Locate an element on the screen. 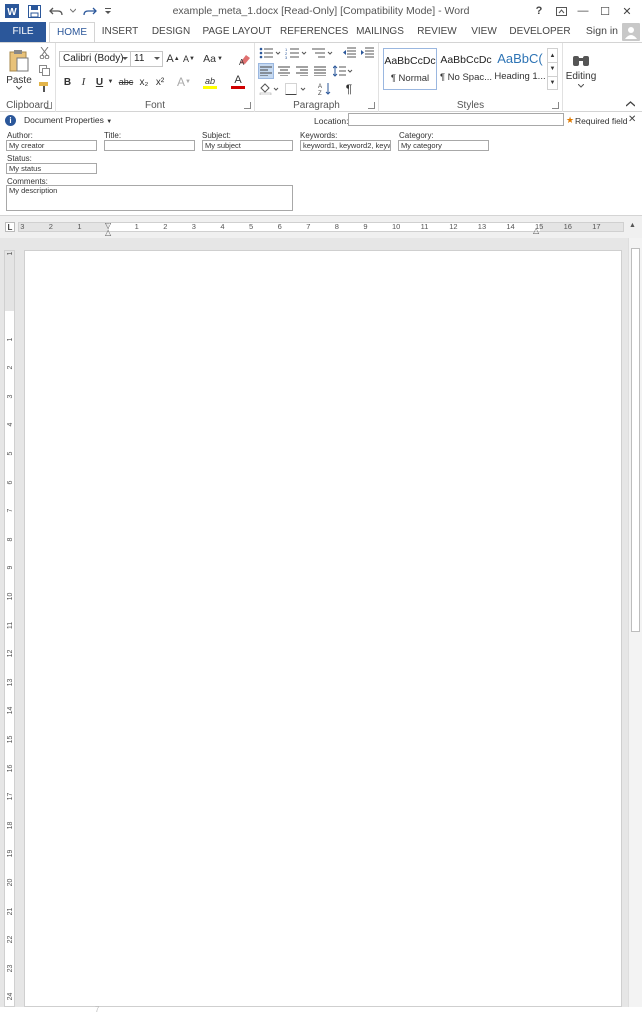  ruler-scroll-up-icon: ▲ is located at coordinates (632, 225).